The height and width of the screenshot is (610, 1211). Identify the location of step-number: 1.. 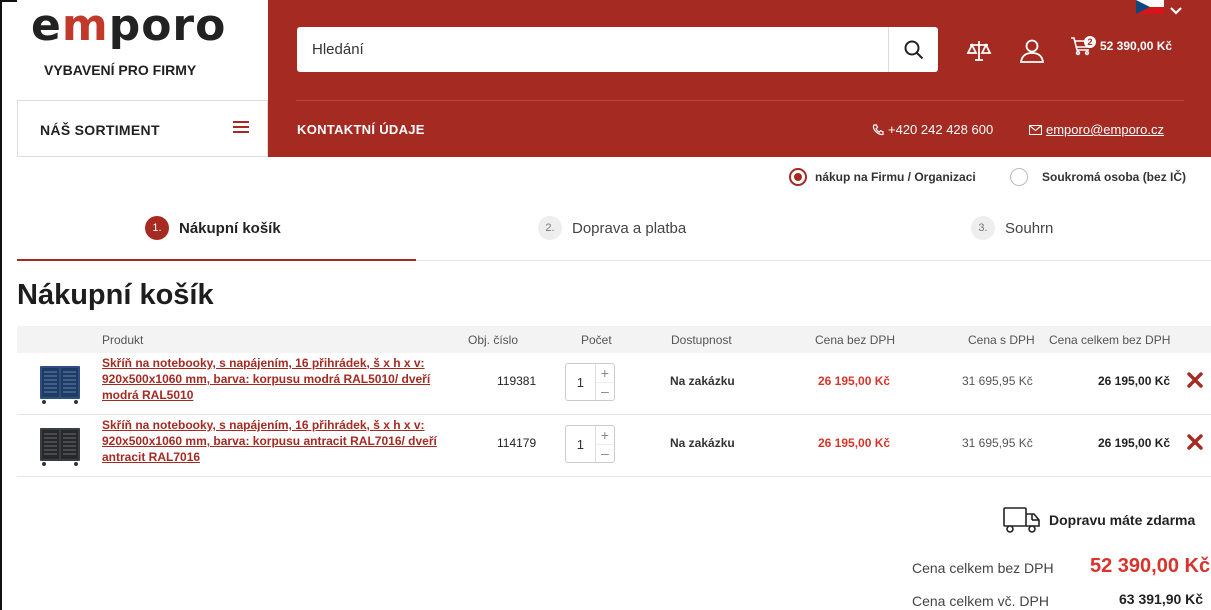
(157, 228).